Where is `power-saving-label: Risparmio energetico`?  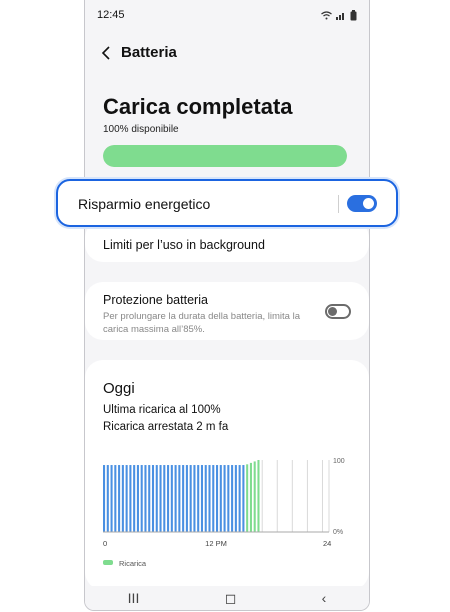 power-saving-label: Risparmio energetico is located at coordinates (144, 204).